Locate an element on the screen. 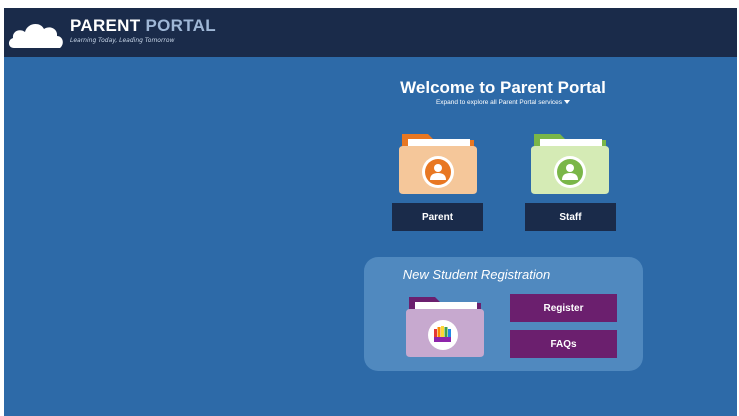 The width and height of the screenshot is (739, 416). parent-folder-icon is located at coordinates (438, 163).